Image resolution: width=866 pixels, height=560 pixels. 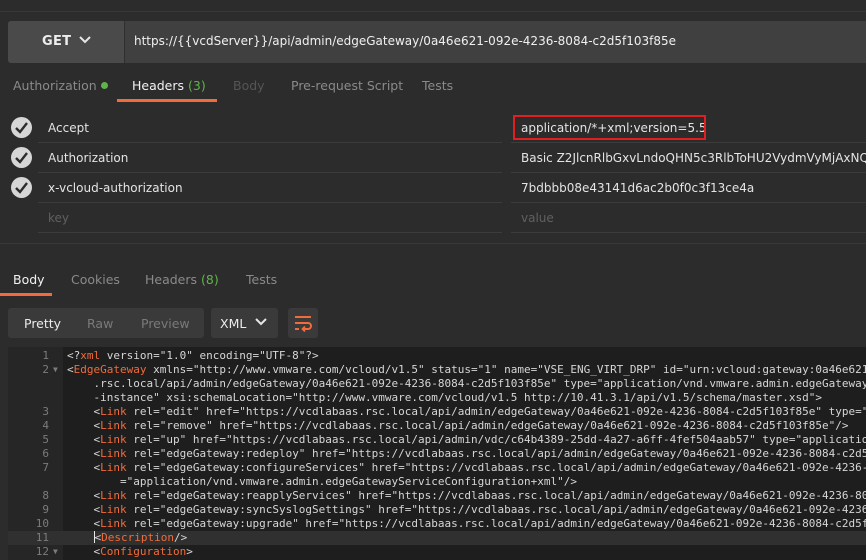 I want to click on view-raw-button: Raw, so click(x=100, y=323).